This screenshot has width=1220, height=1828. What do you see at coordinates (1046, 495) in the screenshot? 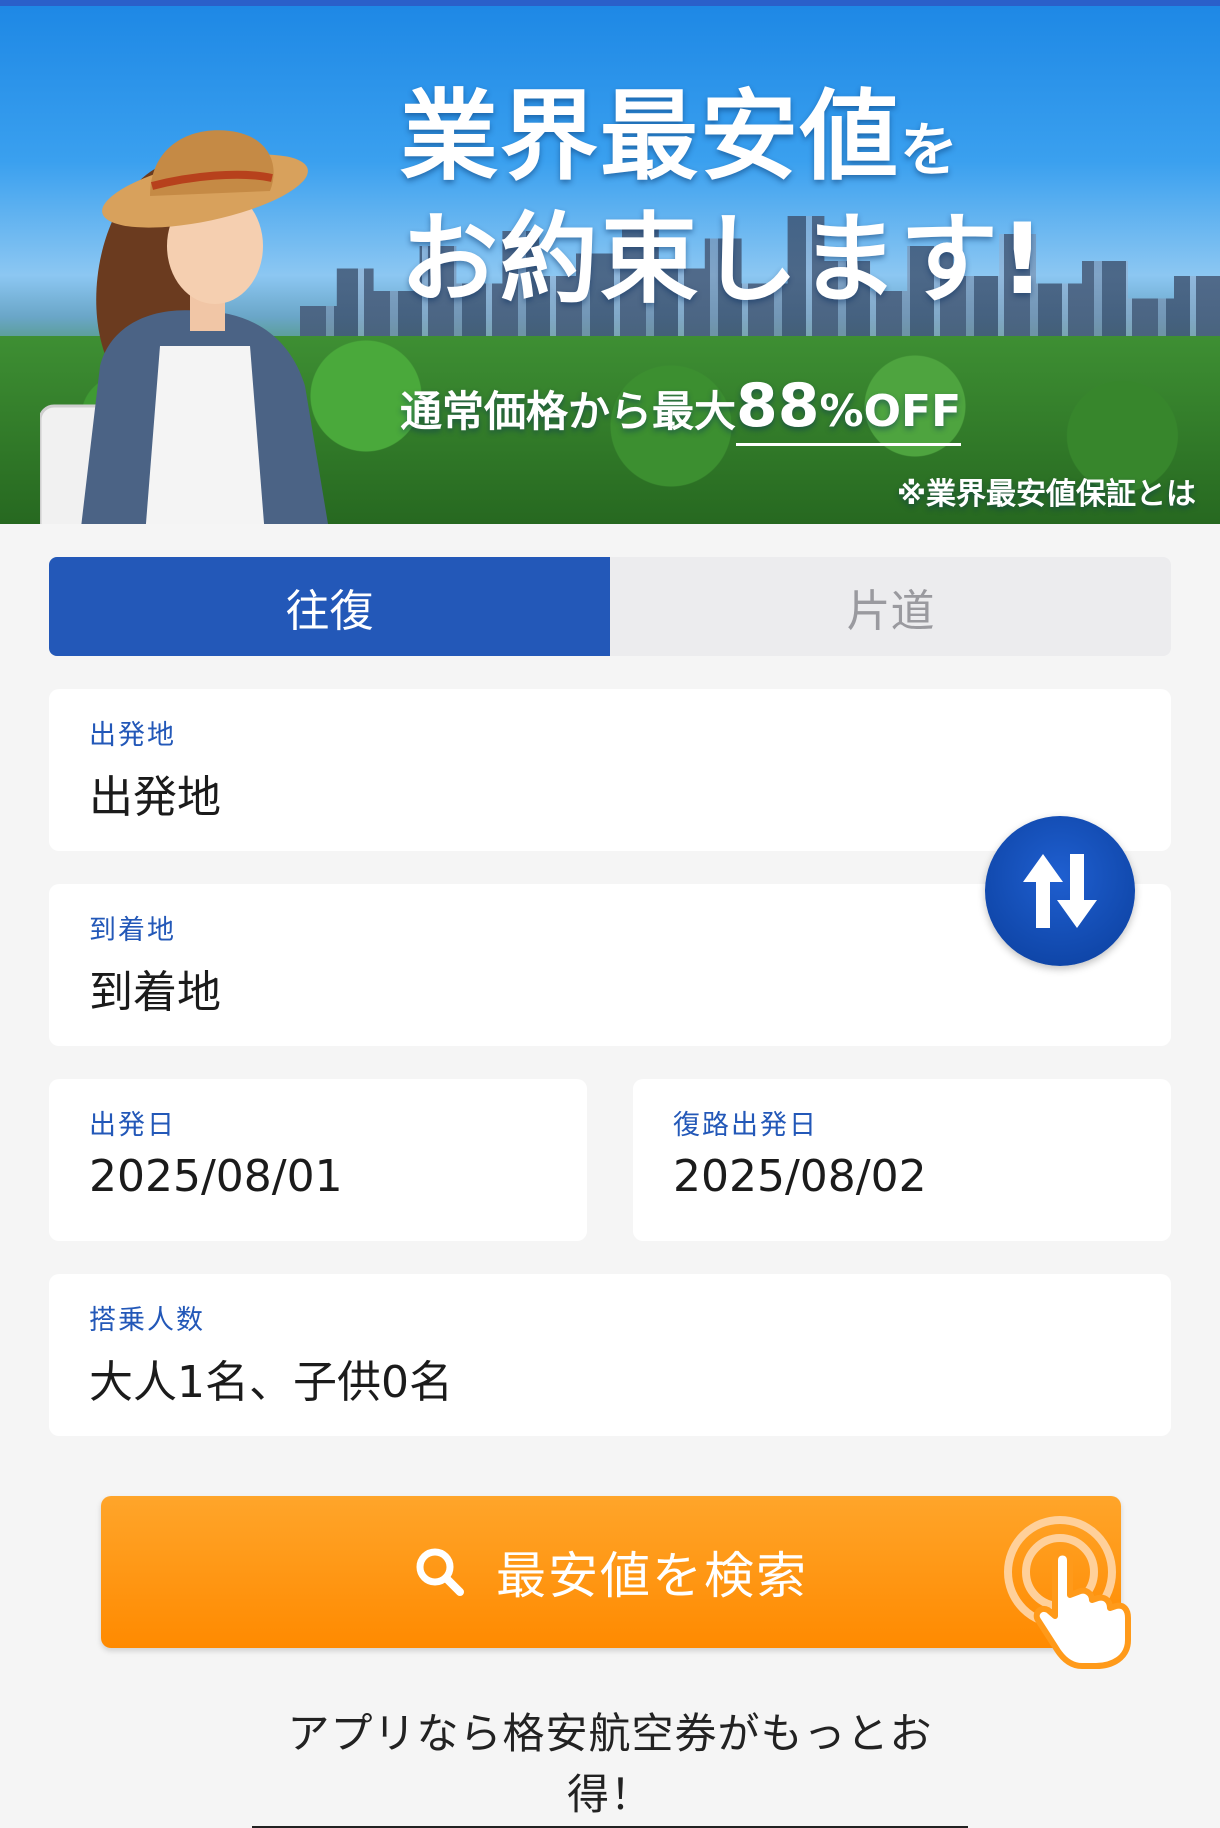
I see `lowest-price-guarantee-link: ※業界最安値保証とは` at bounding box center [1046, 495].